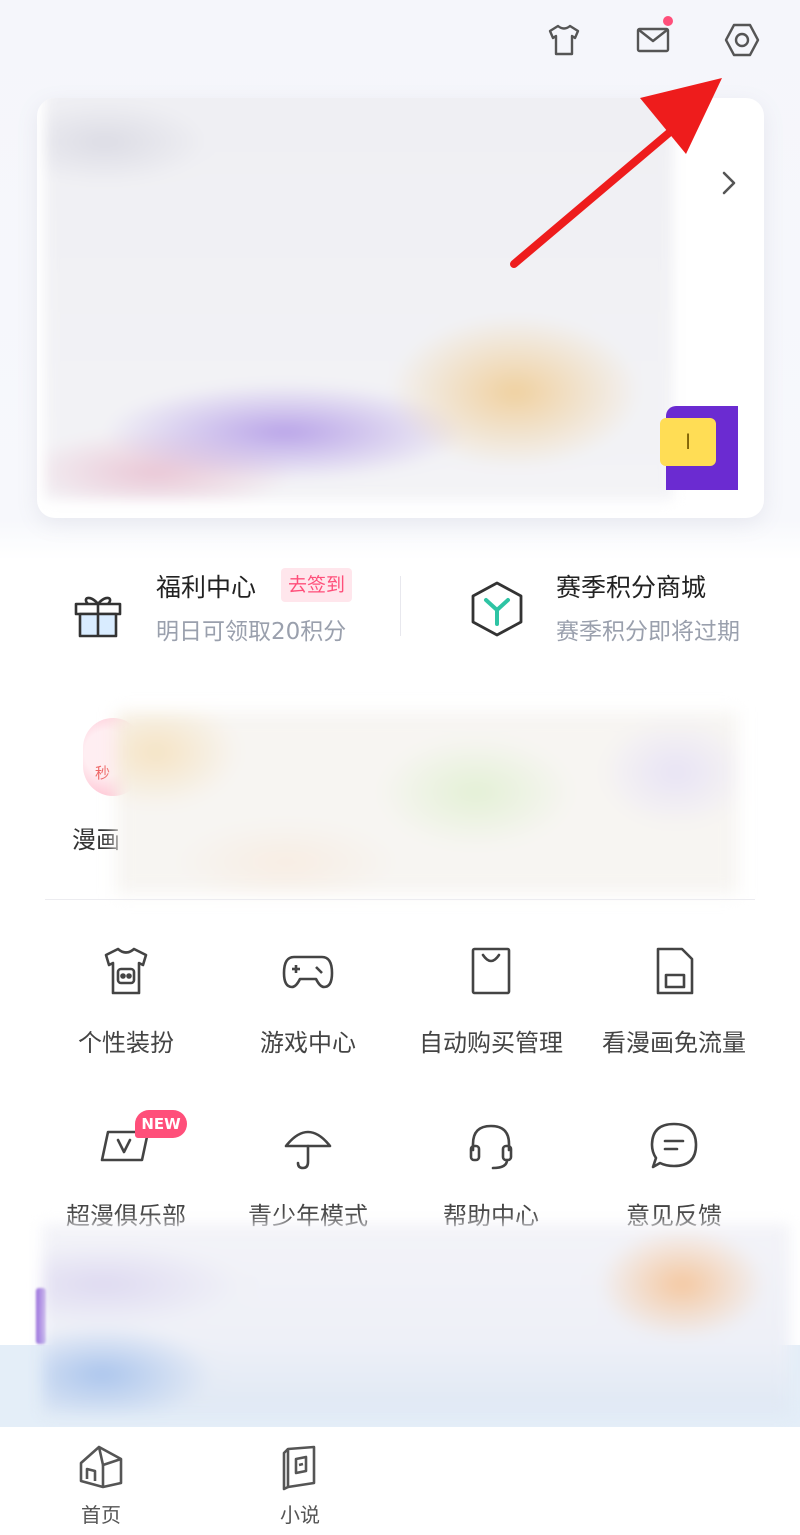  What do you see at coordinates (400, 1481) in the screenshot?
I see `bottom-tab-bar: 首页 小说` at bounding box center [400, 1481].